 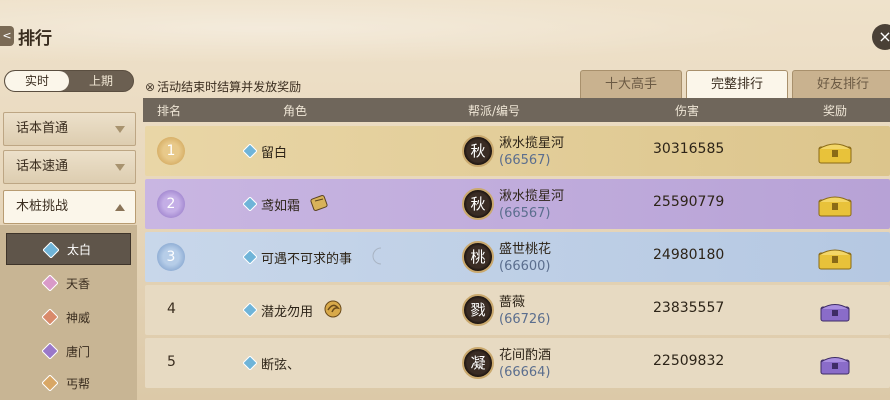 I want to click on guild-name: 蔷薇, so click(x=512, y=302).